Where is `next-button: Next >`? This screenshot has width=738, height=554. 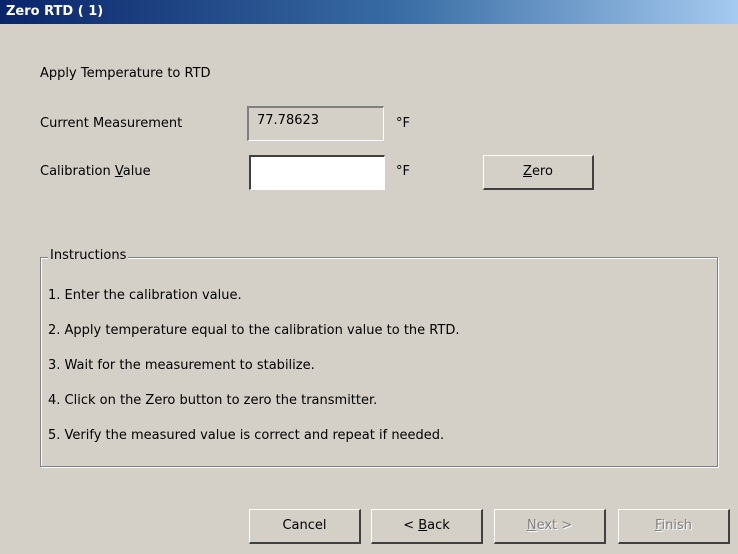
next-button: Next > is located at coordinates (550, 526).